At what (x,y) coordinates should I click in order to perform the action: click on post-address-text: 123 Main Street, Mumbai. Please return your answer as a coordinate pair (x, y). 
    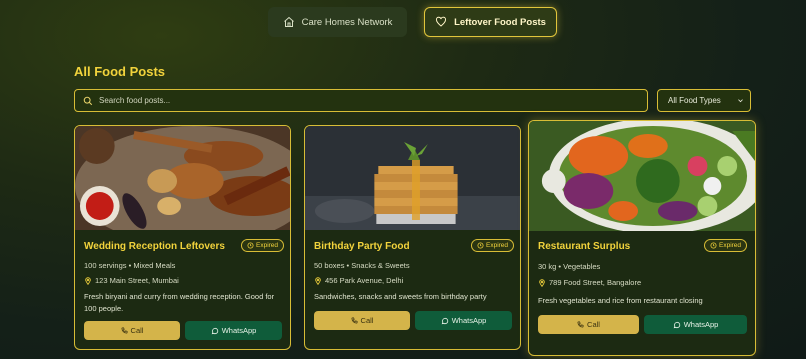
    Looking at the image, I should click on (137, 280).